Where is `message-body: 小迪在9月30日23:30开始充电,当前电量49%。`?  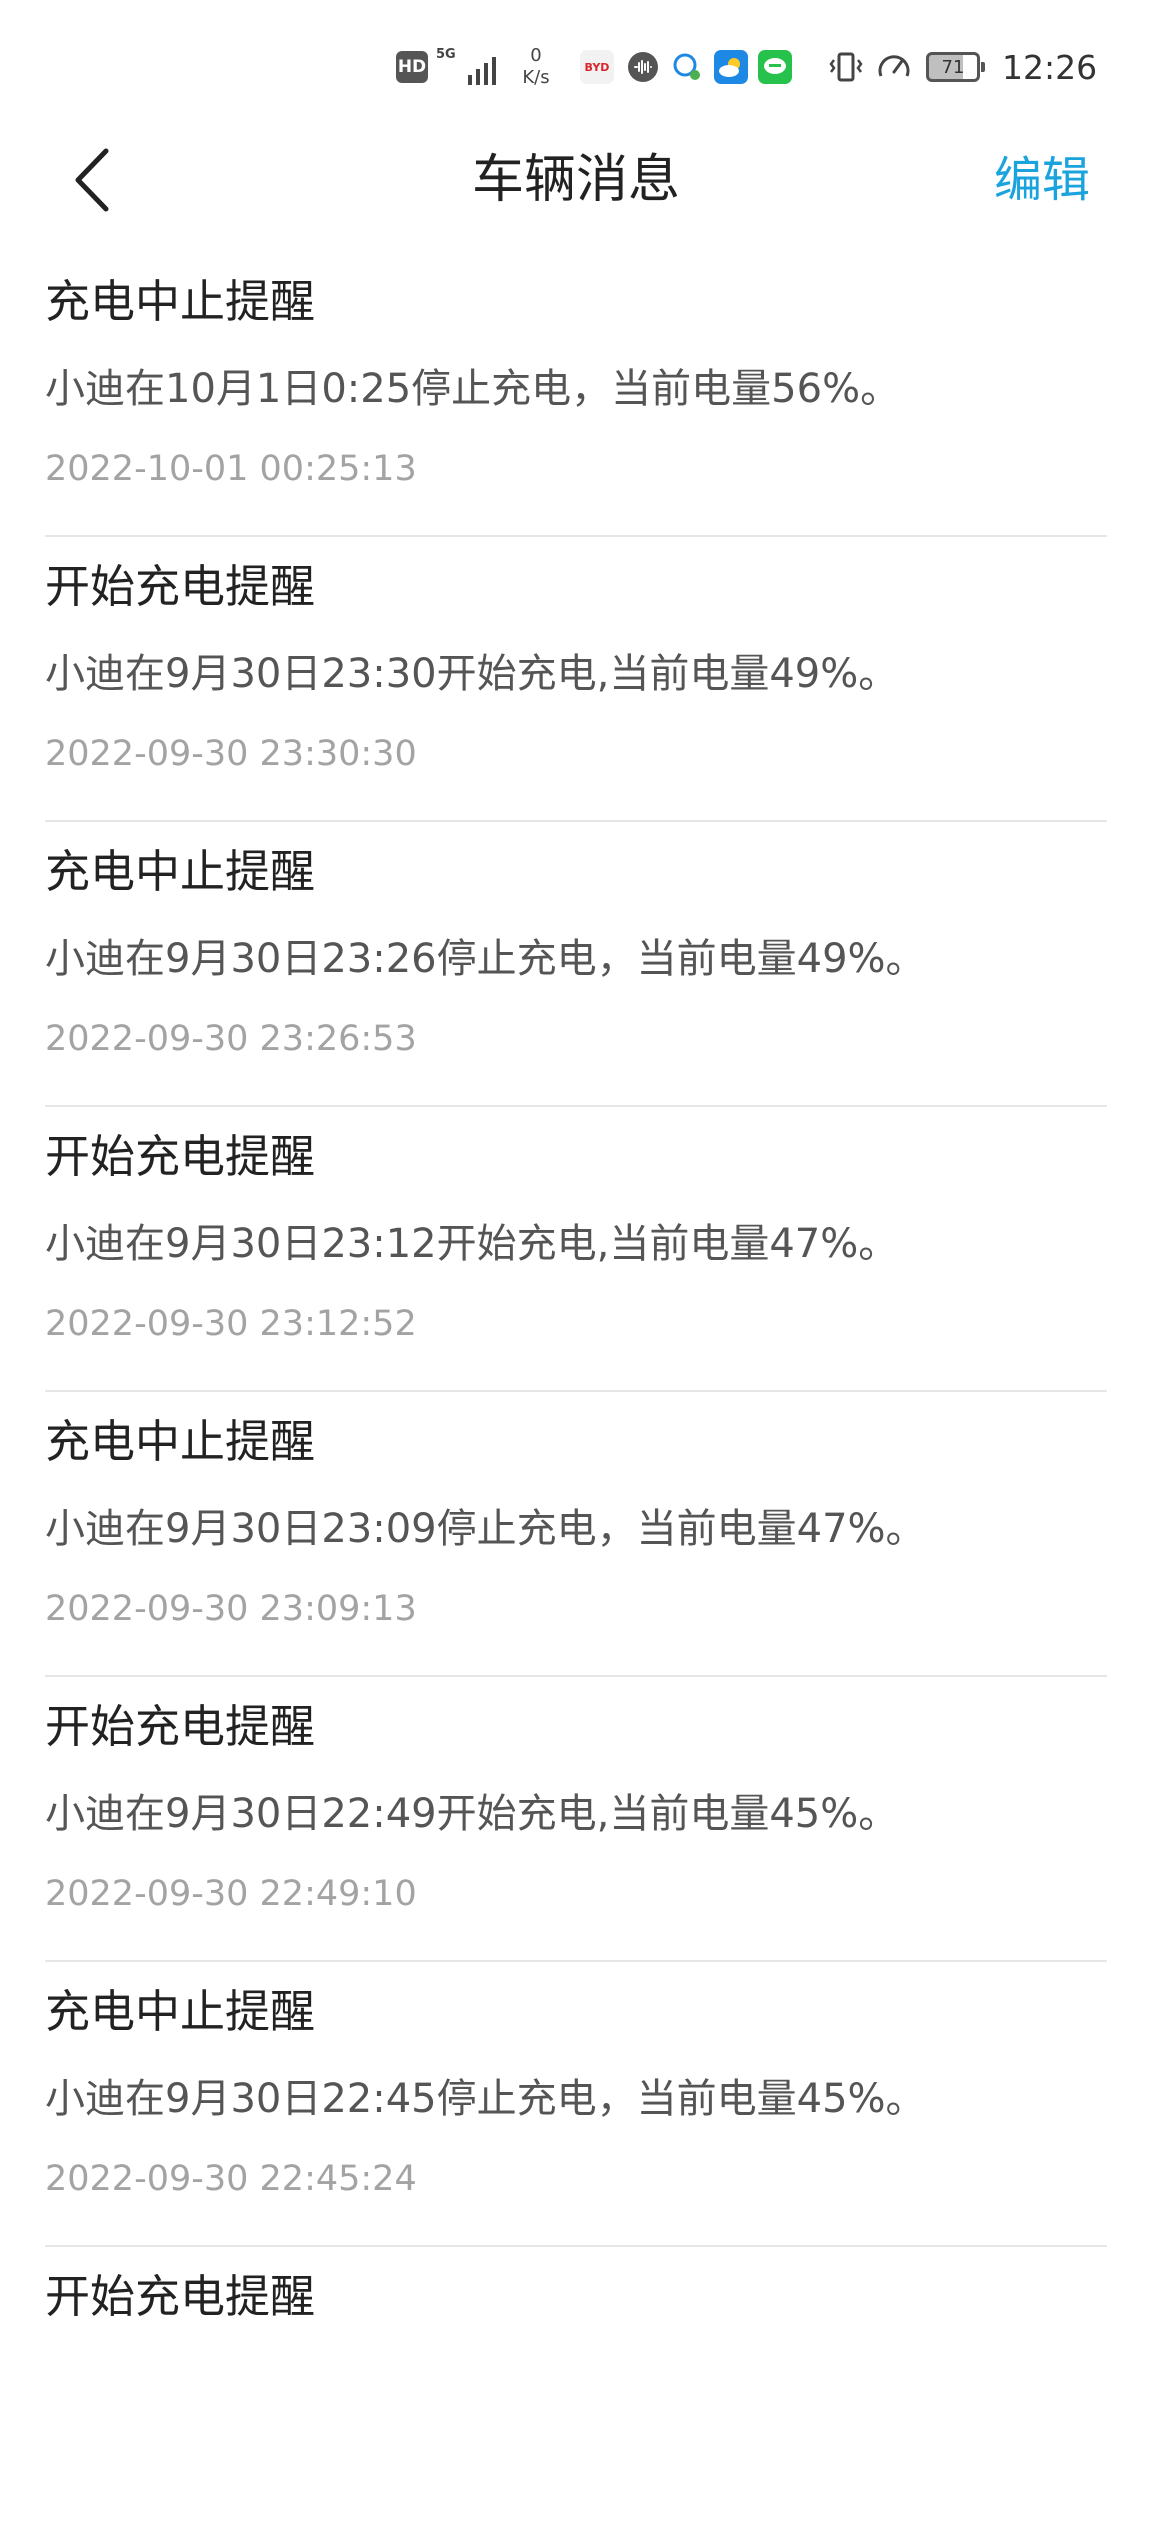 message-body: 小迪在9月30日23:30开始充电,当前电量49%。 is located at coordinates (472, 674).